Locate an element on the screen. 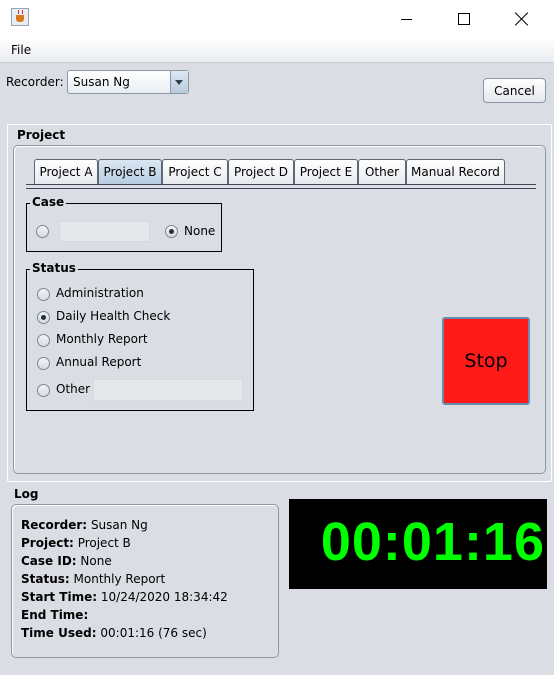  log-line-case-id: Case ID: None is located at coordinates (66, 561).